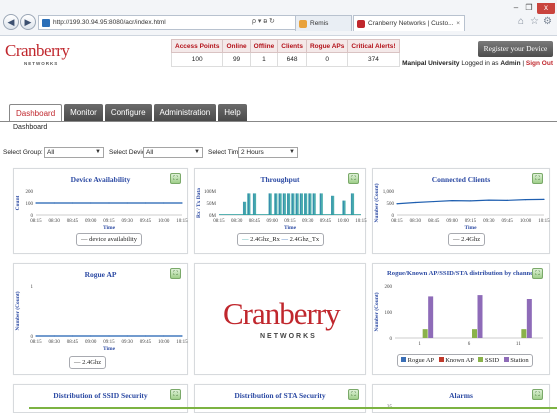  What do you see at coordinates (373, 46) in the screenshot?
I see `stat-header: Critical Alerts!` at bounding box center [373, 46].